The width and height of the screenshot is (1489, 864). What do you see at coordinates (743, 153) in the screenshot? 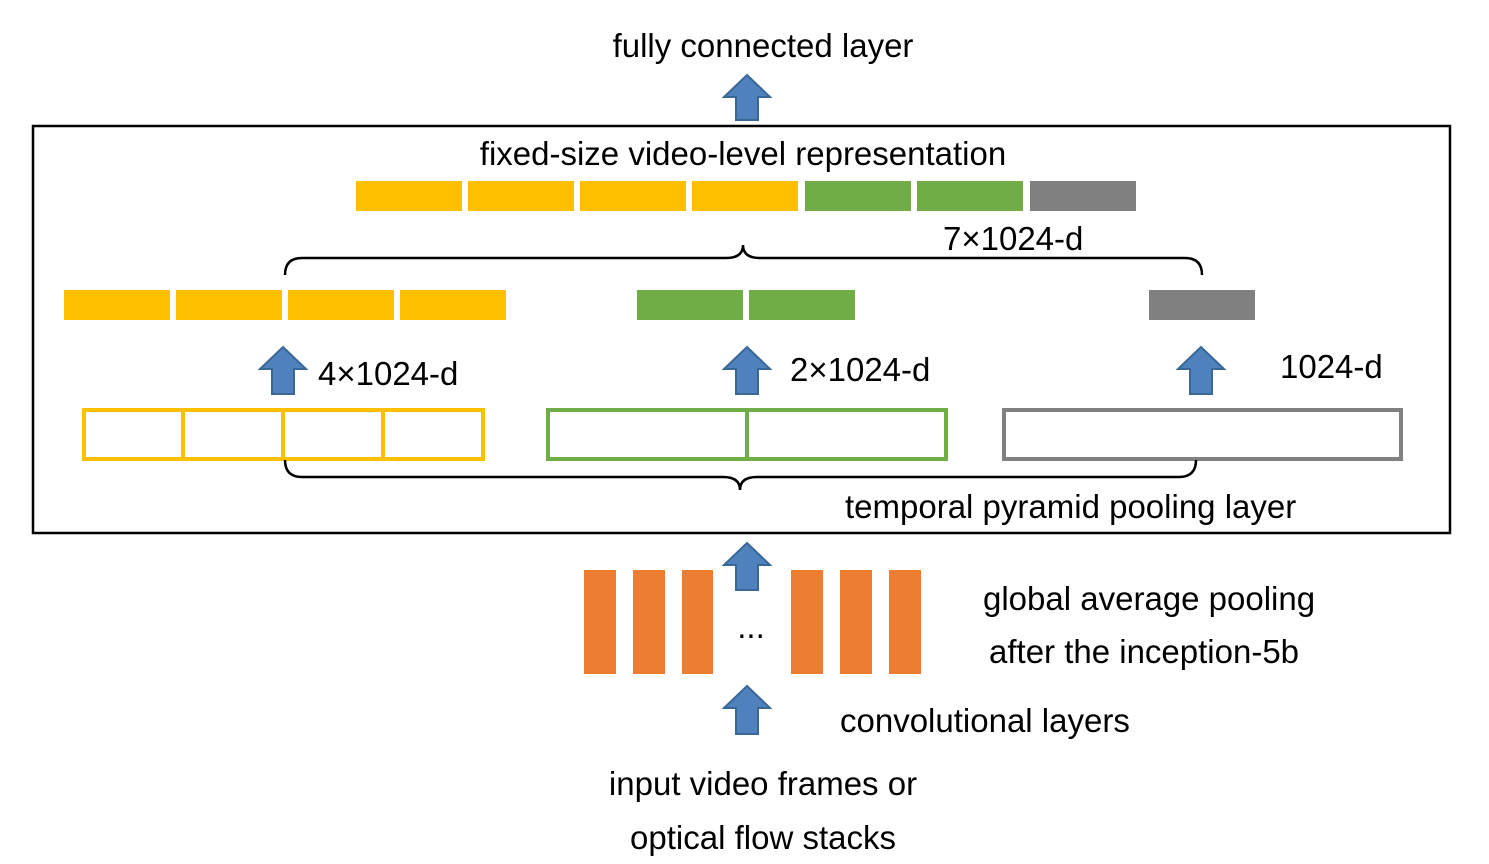
I see `fixed-size-representation-label: fixed-size video-level representation` at bounding box center [743, 153].